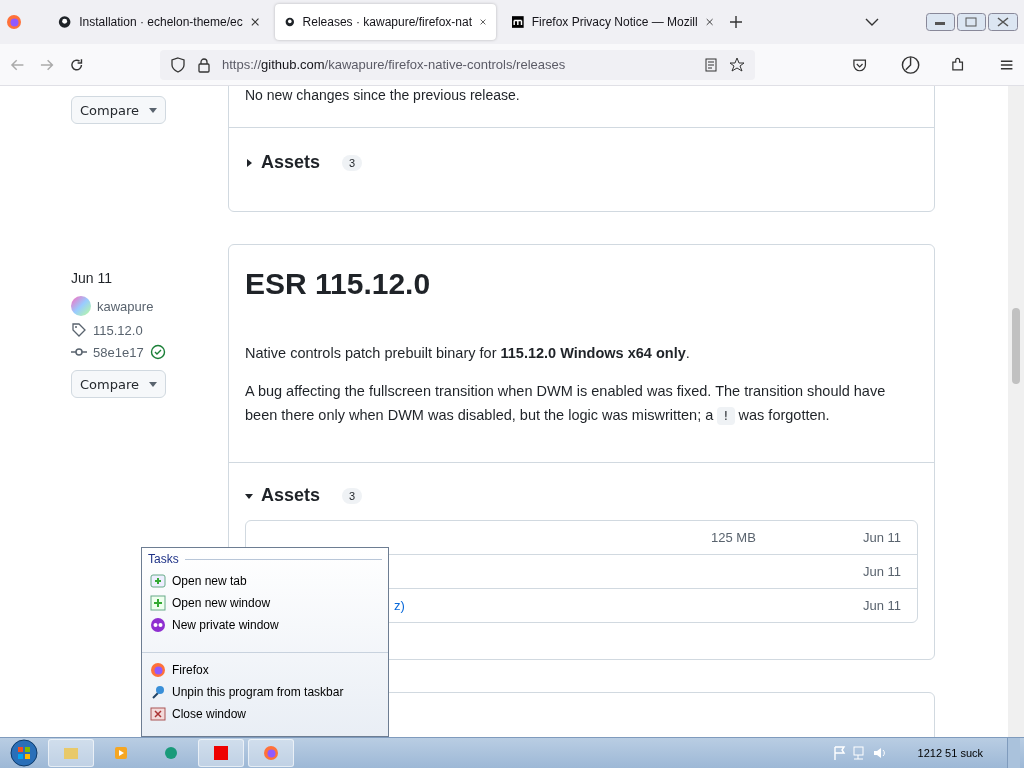 The image size is (1024, 768). I want to click on caret-right-icon, so click(249, 162).